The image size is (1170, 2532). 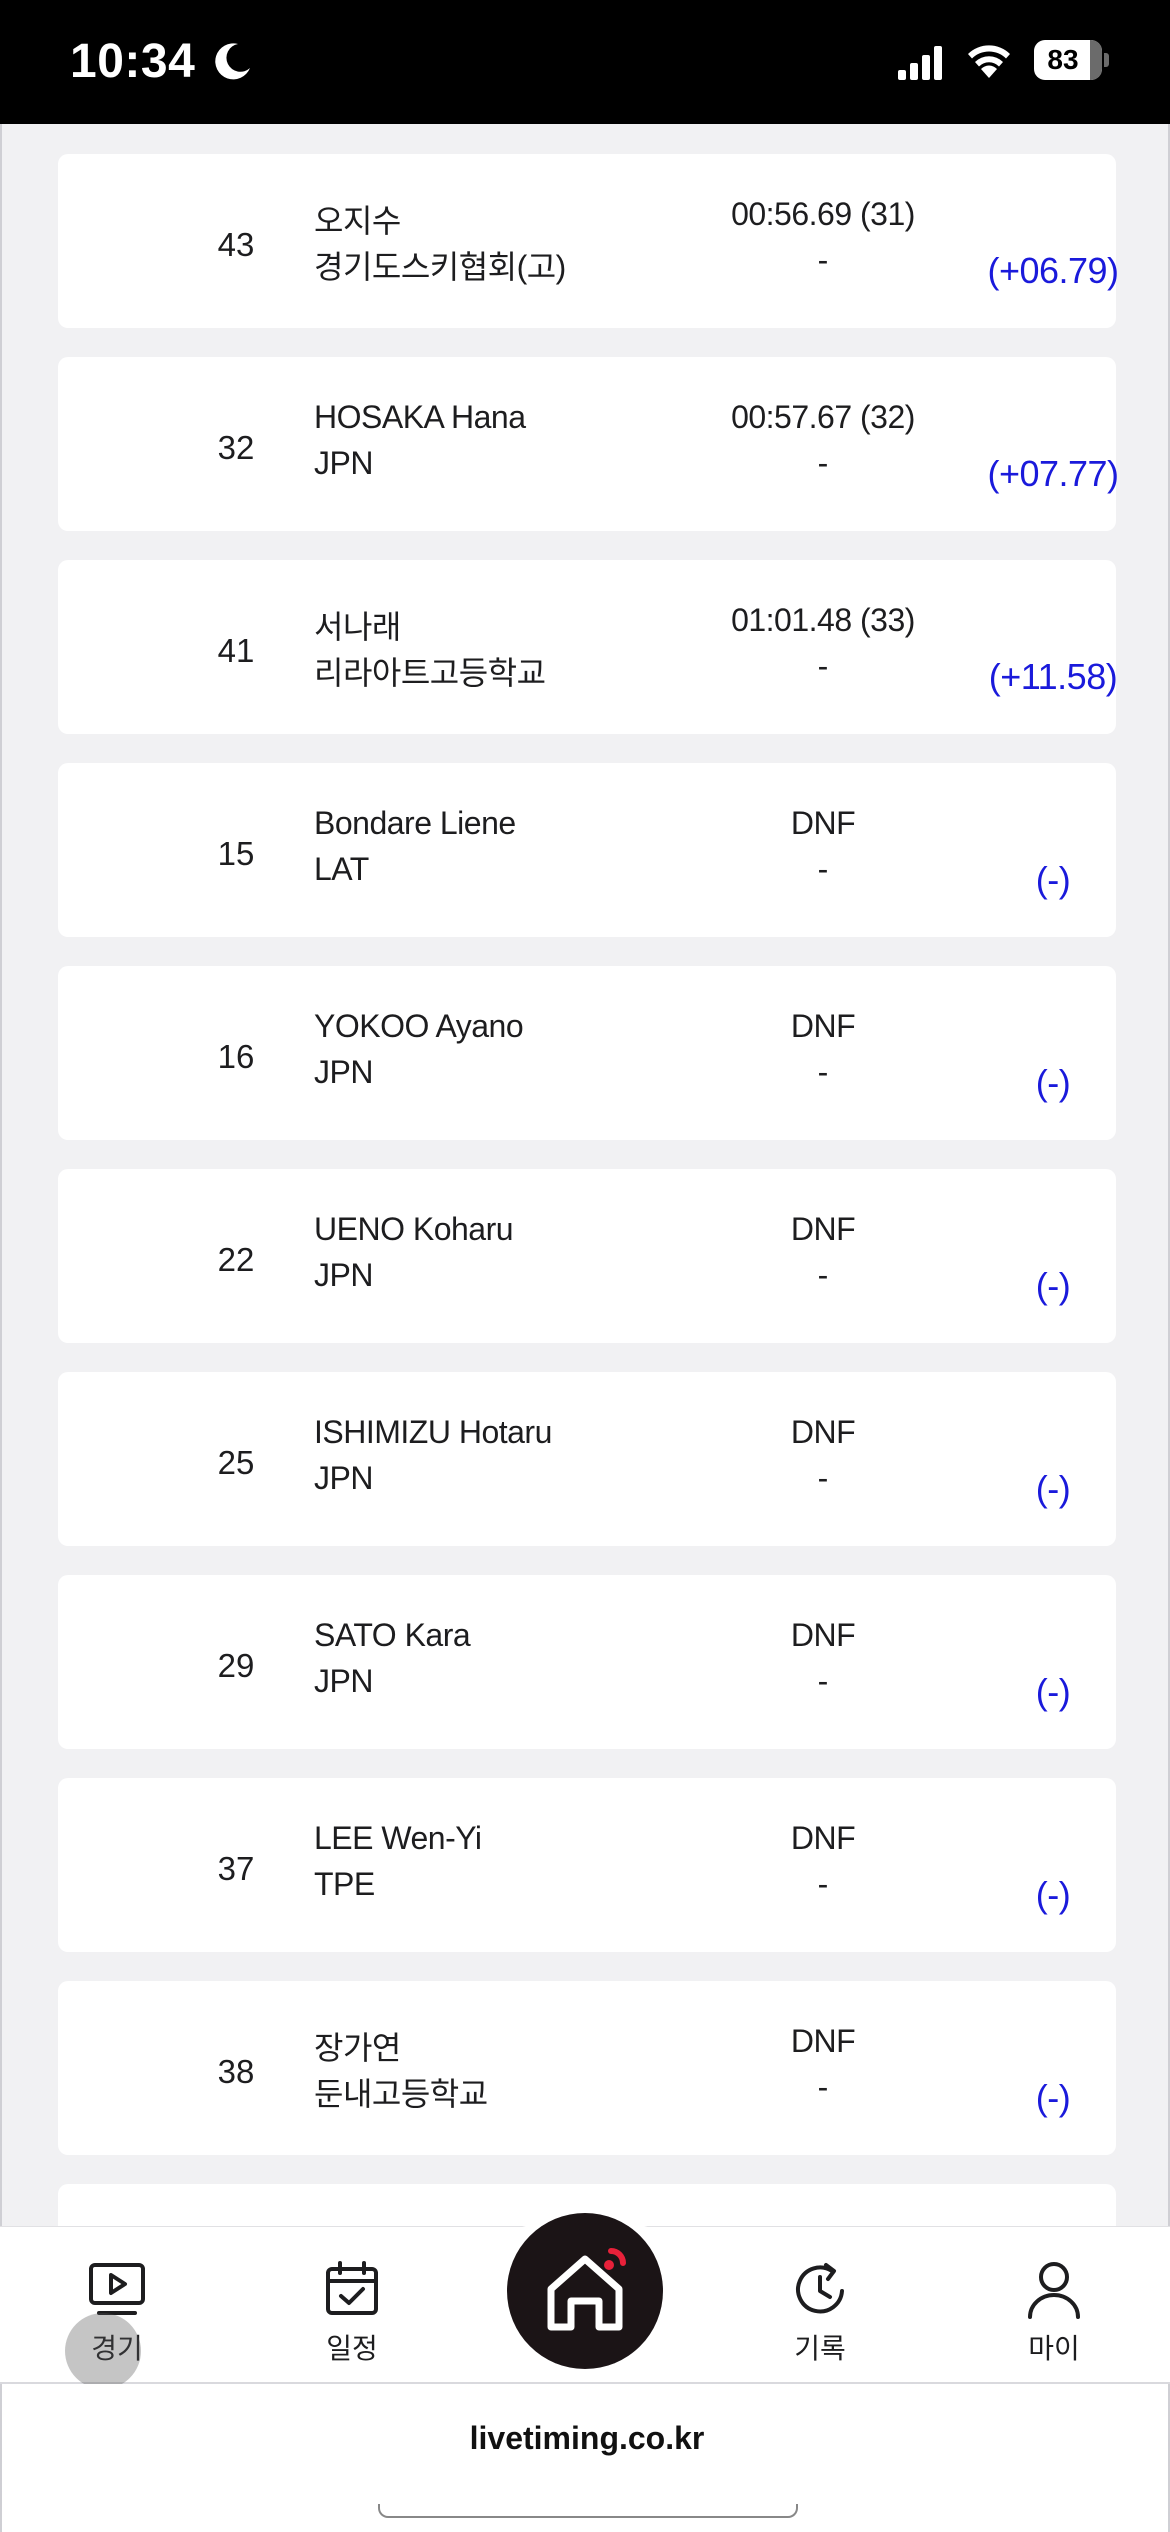 What do you see at coordinates (585, 2458) in the screenshot?
I see `browser-address-bar: livetiming.co.kr` at bounding box center [585, 2458].